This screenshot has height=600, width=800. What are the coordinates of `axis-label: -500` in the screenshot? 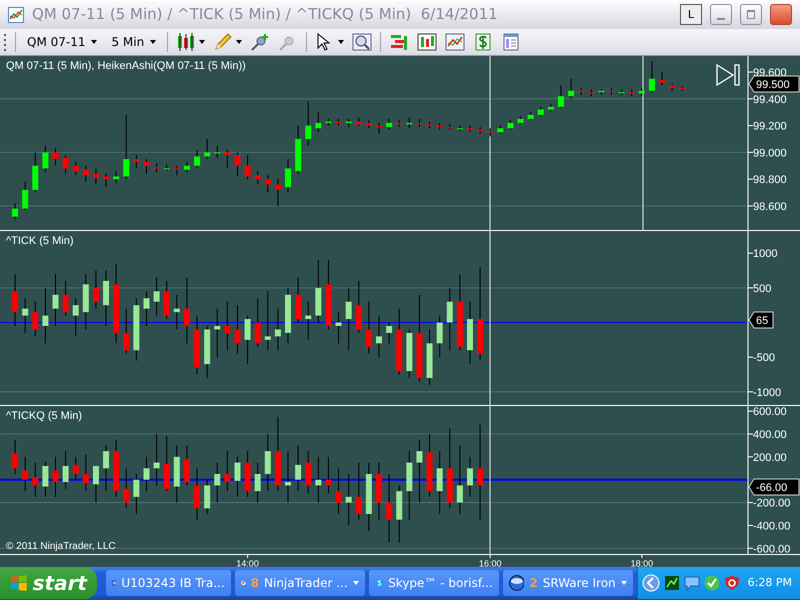 It's located at (764, 358).